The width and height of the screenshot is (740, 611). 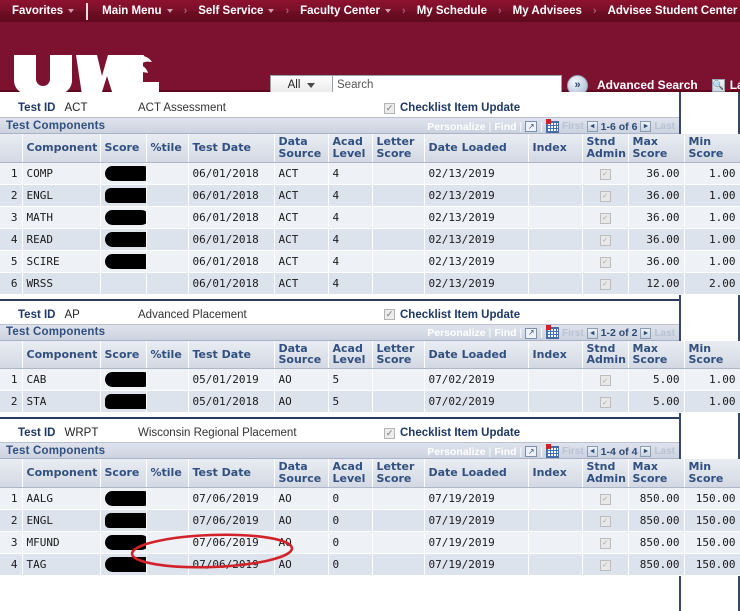 What do you see at coordinates (61, 542) in the screenshot?
I see `cell-component: MFUND` at bounding box center [61, 542].